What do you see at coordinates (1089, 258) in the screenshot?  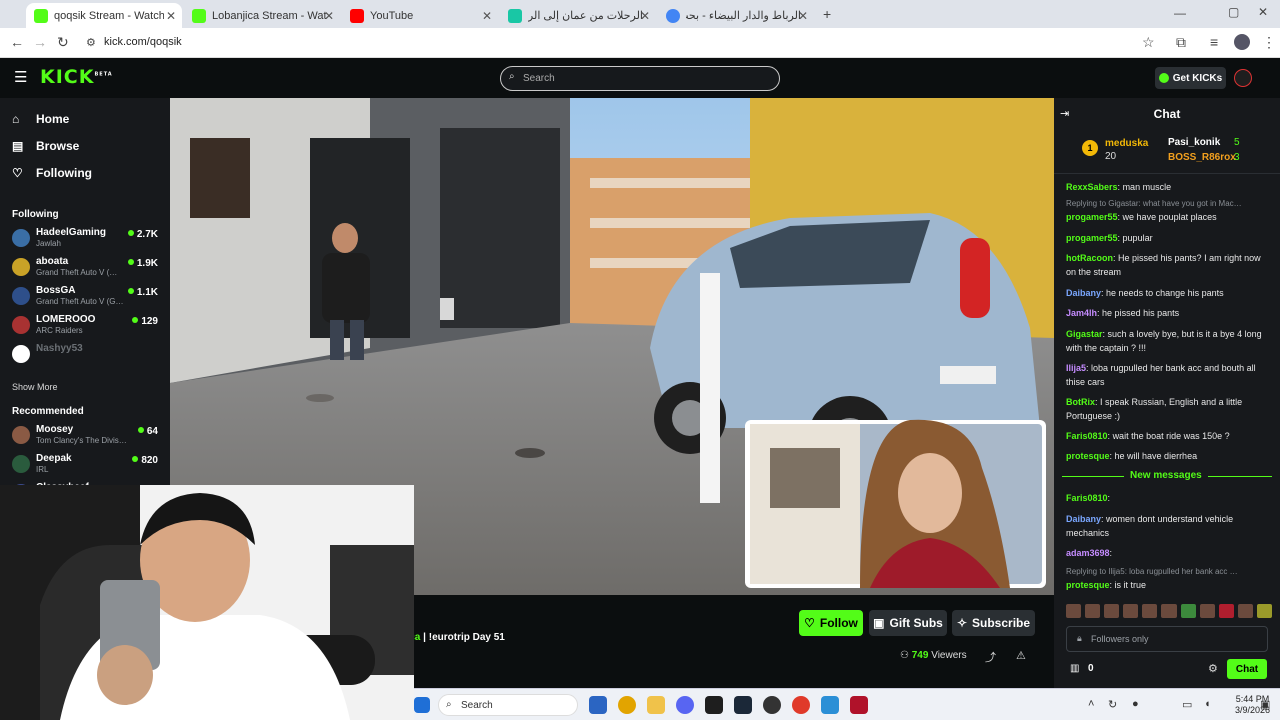 I see `chat-username: hotRacoon` at bounding box center [1089, 258].